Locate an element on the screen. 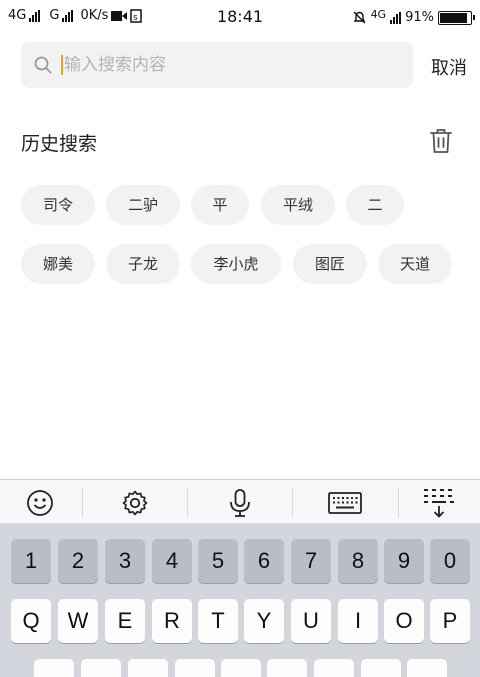 This screenshot has width=480, height=677. key-y: Y is located at coordinates (264, 621).